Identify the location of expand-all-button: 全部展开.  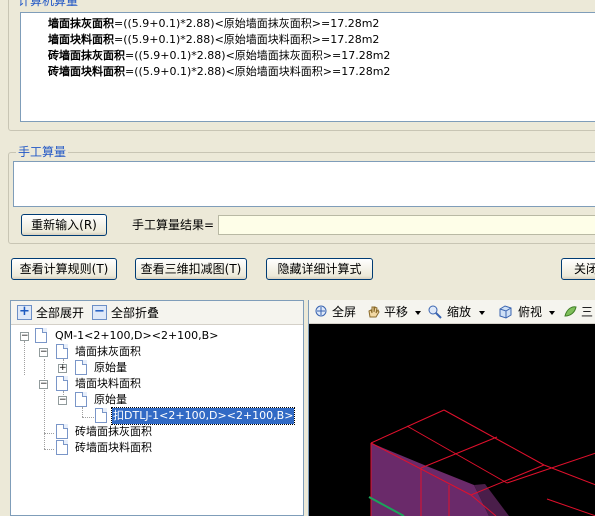
(60, 313).